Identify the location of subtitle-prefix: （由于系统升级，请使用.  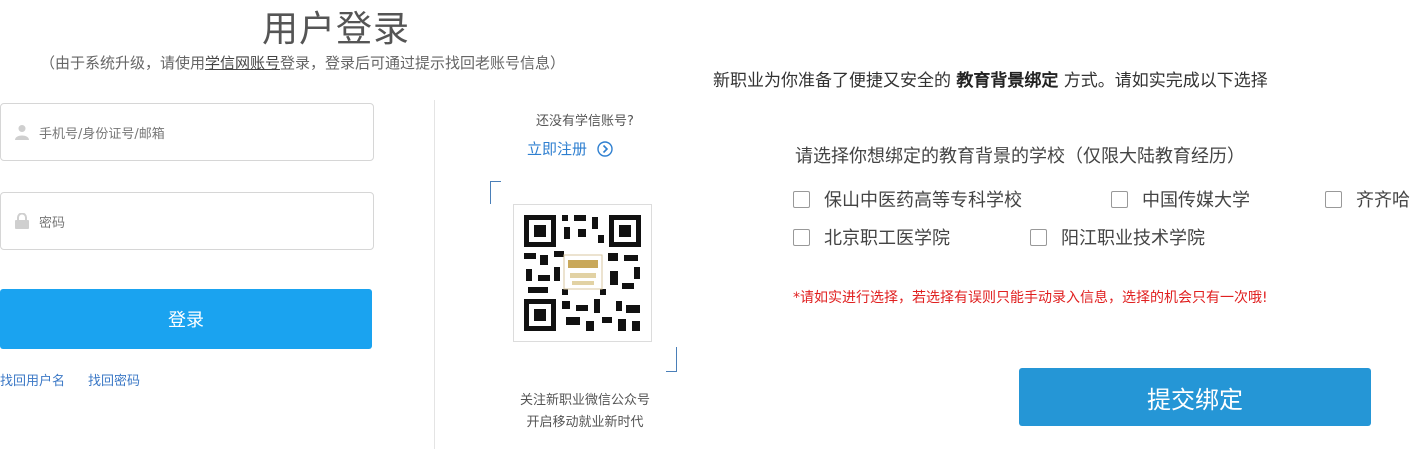
(123, 63).